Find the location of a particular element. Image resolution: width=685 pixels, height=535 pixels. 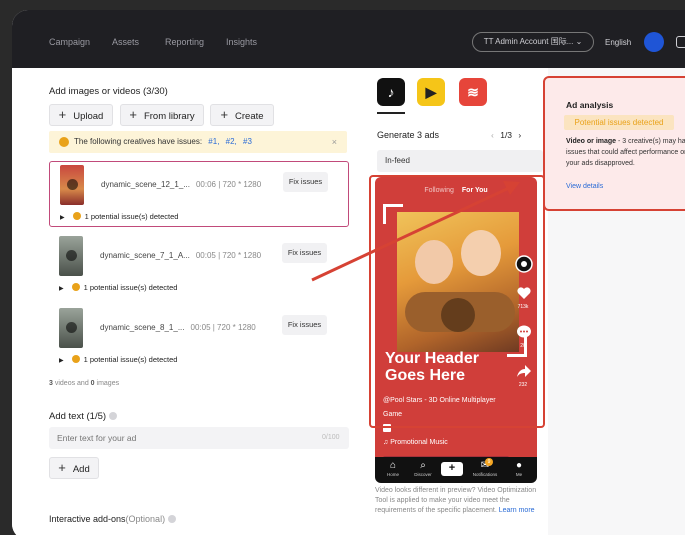

phone-bottom-nav: ⌂ Home ⌕ Discover + ✉ Notifications 9 ● Me is located at coordinates (456, 470).